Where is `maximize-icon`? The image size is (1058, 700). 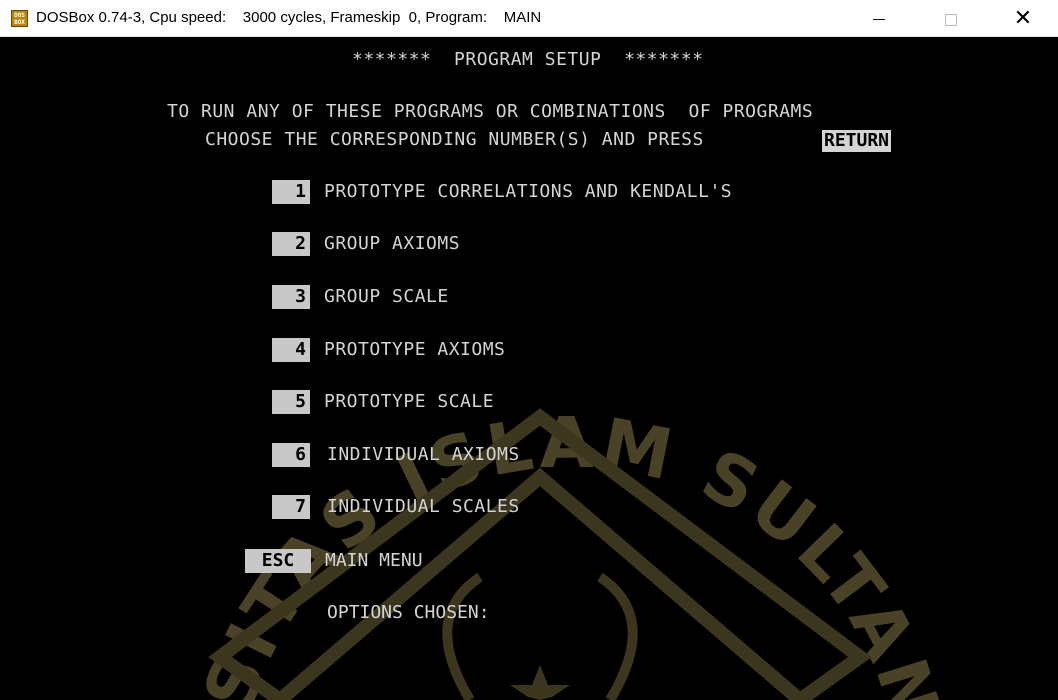 maximize-icon is located at coordinates (951, 19).